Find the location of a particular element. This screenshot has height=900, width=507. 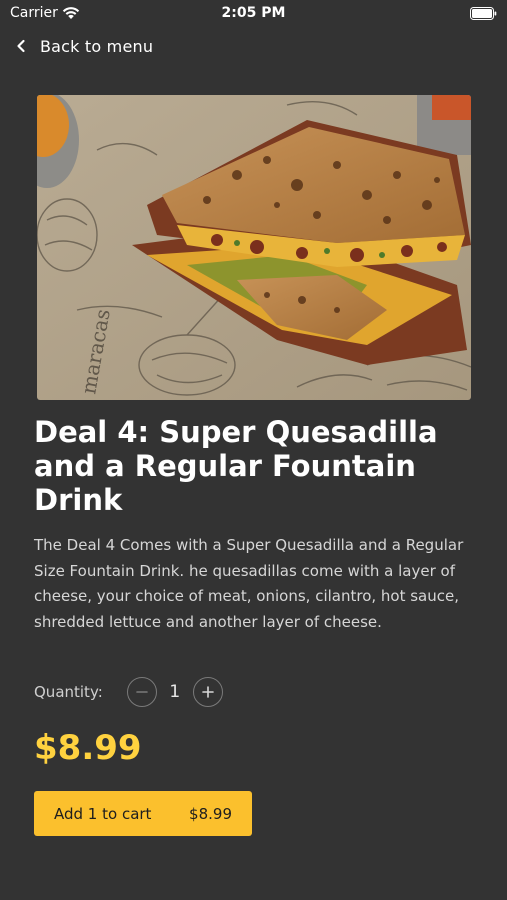

quantity-stepper: Quantity: 1 is located at coordinates (128, 692).